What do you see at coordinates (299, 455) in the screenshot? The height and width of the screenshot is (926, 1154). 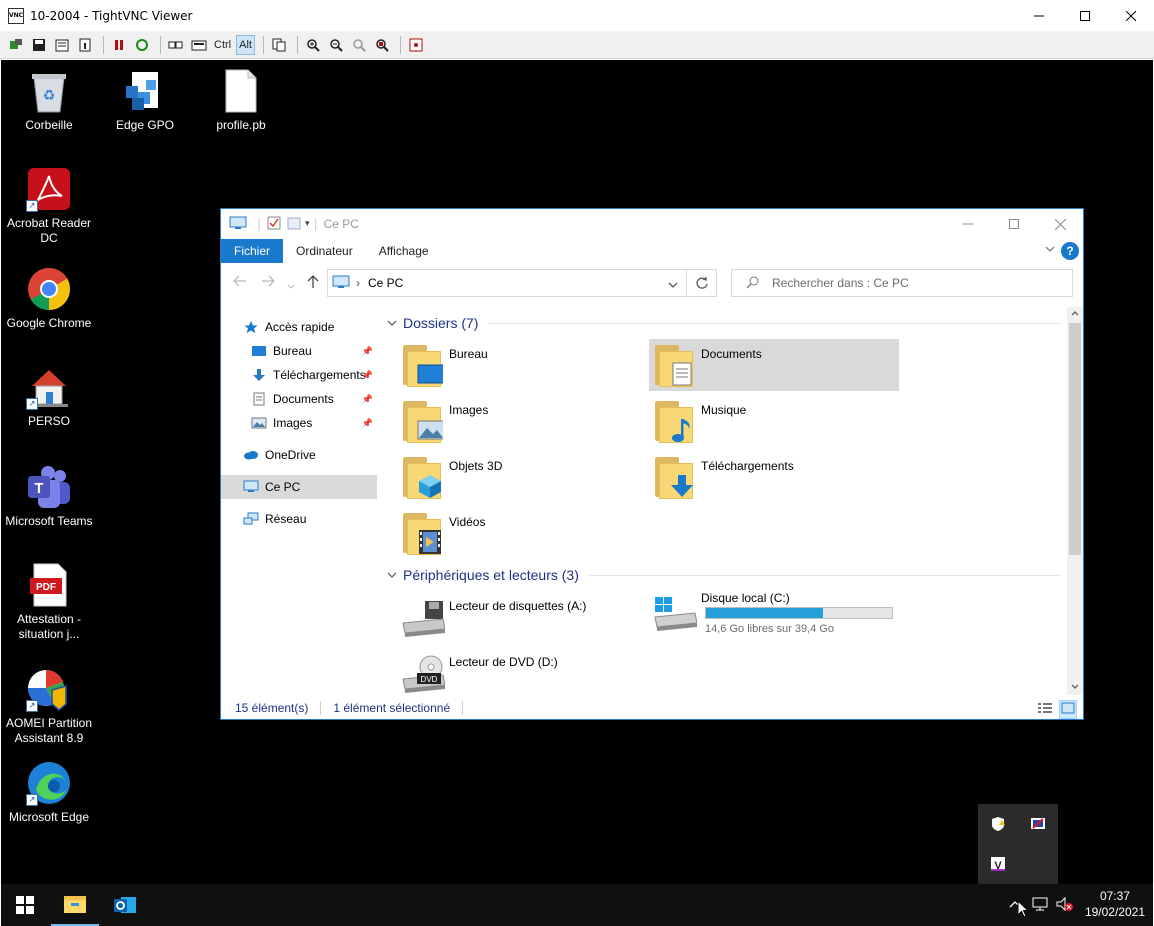 I see `nav-item-onedrive: OneDrive` at bounding box center [299, 455].